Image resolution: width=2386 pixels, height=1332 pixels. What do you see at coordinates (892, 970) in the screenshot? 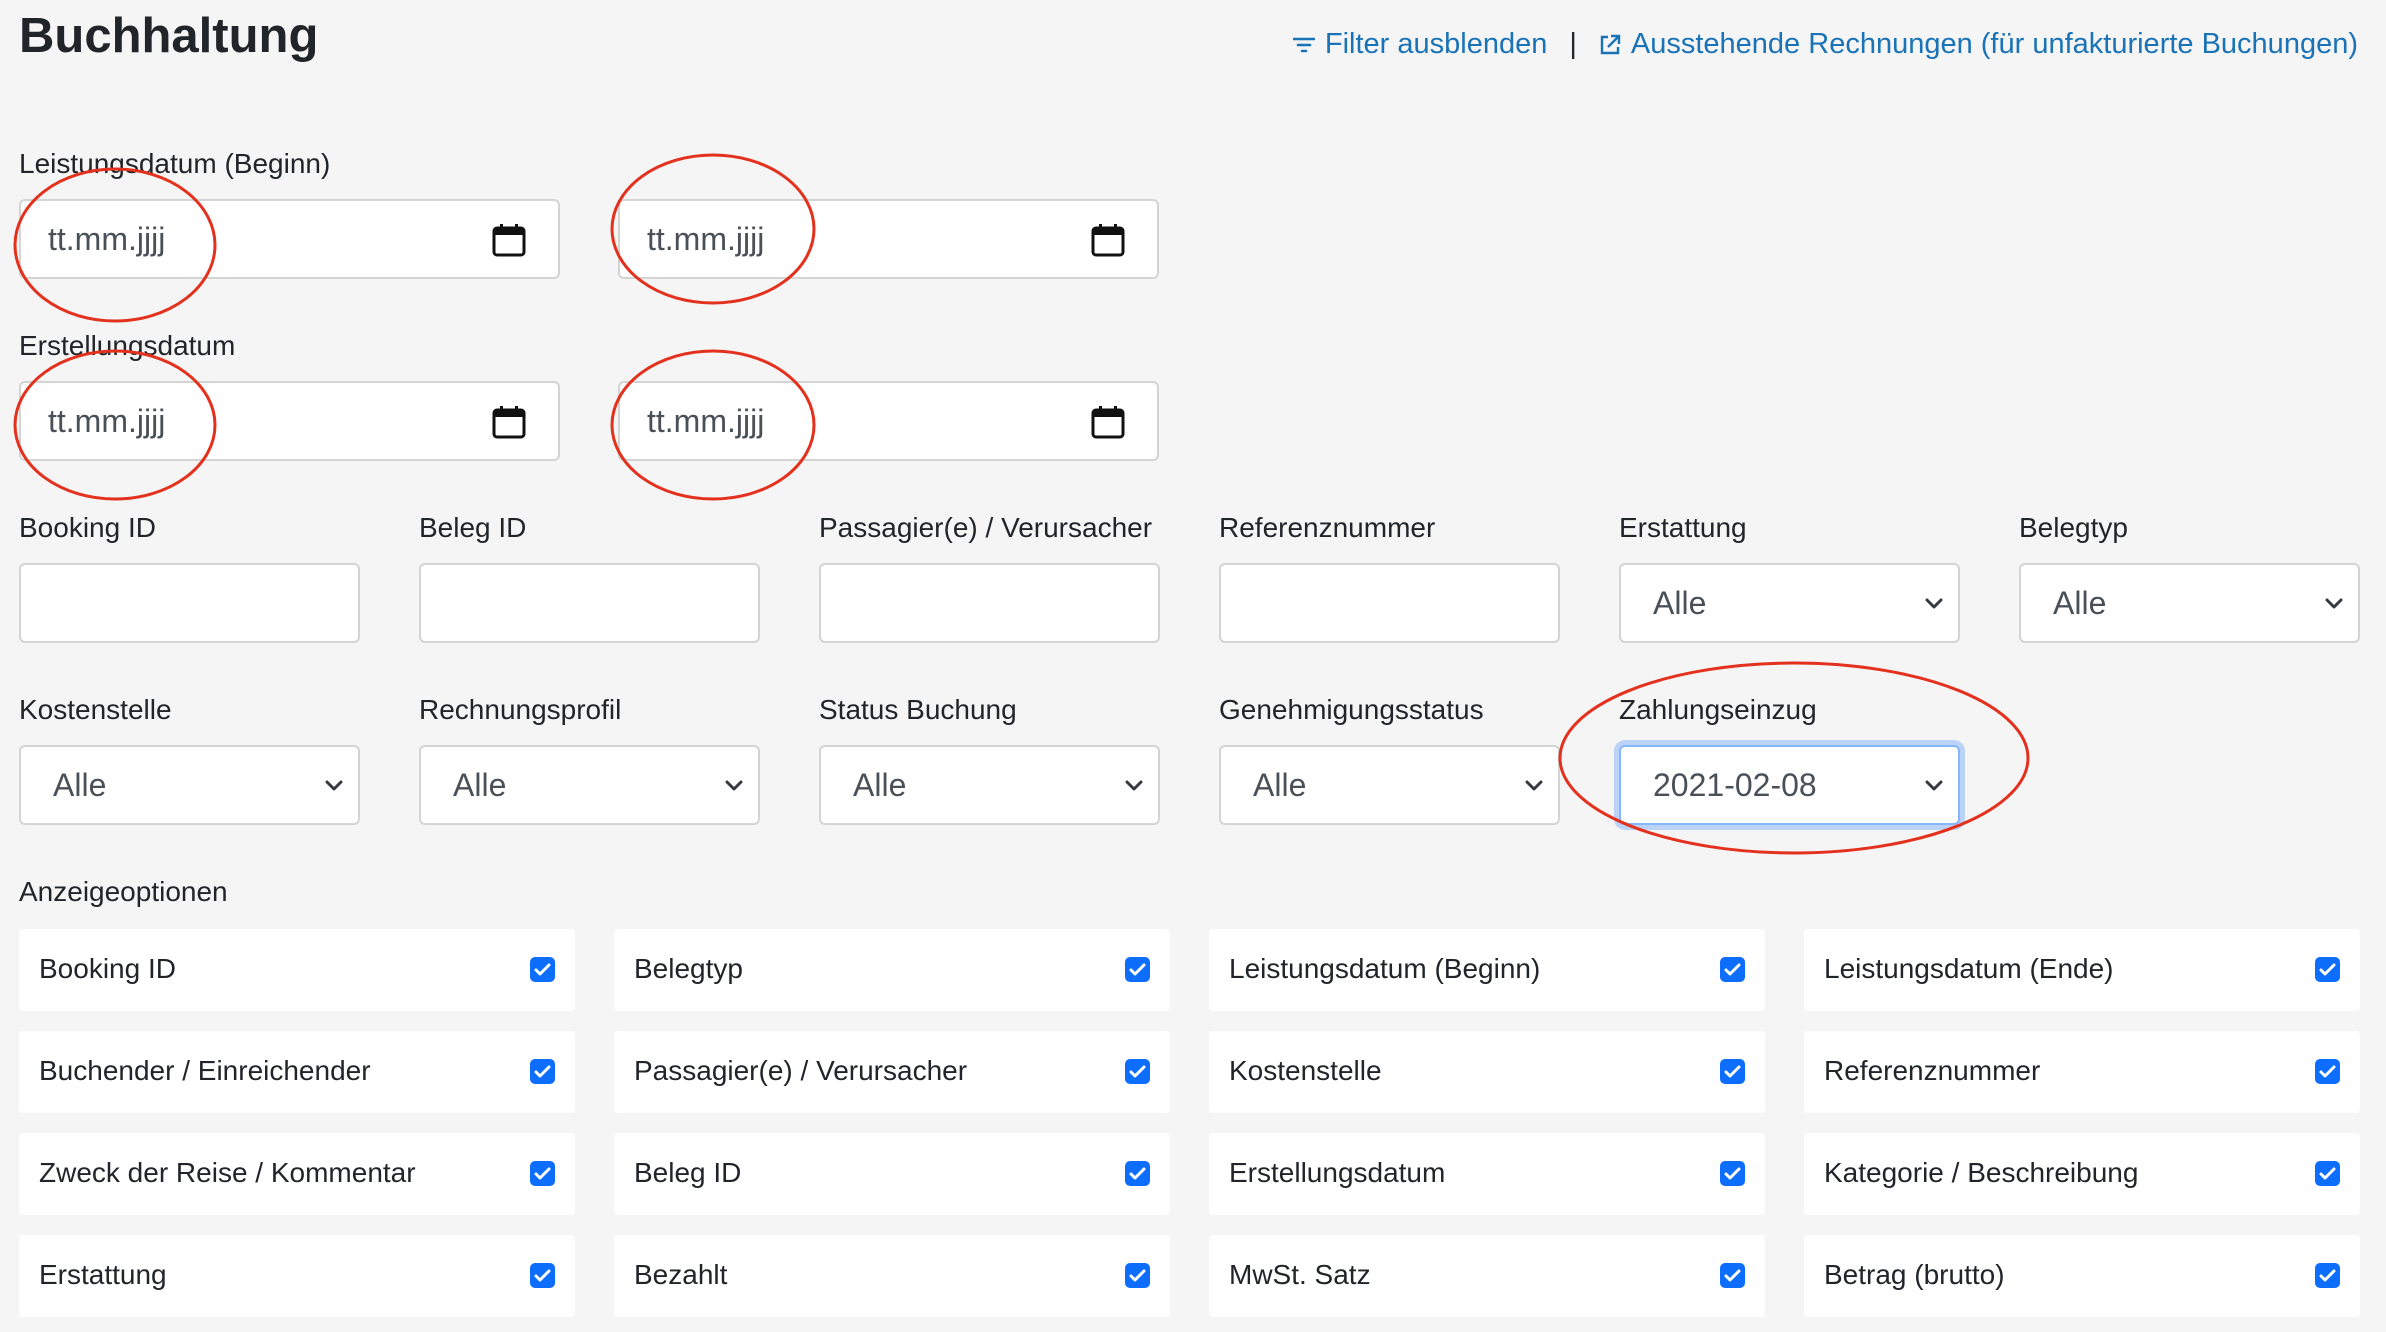
I see `display-option-item: Belegtyp` at bounding box center [892, 970].